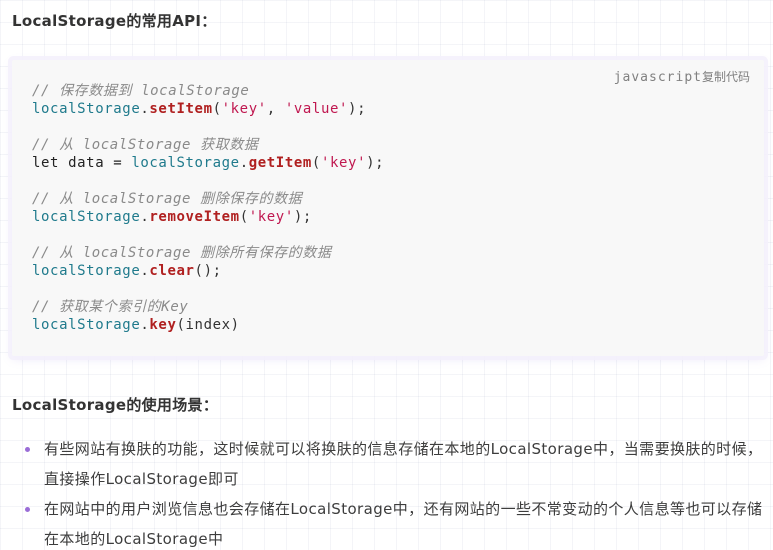 The height and width of the screenshot is (550, 773). What do you see at coordinates (172, 271) in the screenshot?
I see `code-method: clear` at bounding box center [172, 271].